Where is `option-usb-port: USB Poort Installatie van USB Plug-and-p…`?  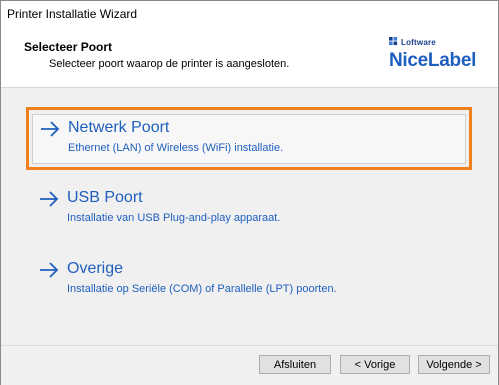
option-usb-port: USB Poort Installatie van USB Plug-and-p… is located at coordinates (249, 210).